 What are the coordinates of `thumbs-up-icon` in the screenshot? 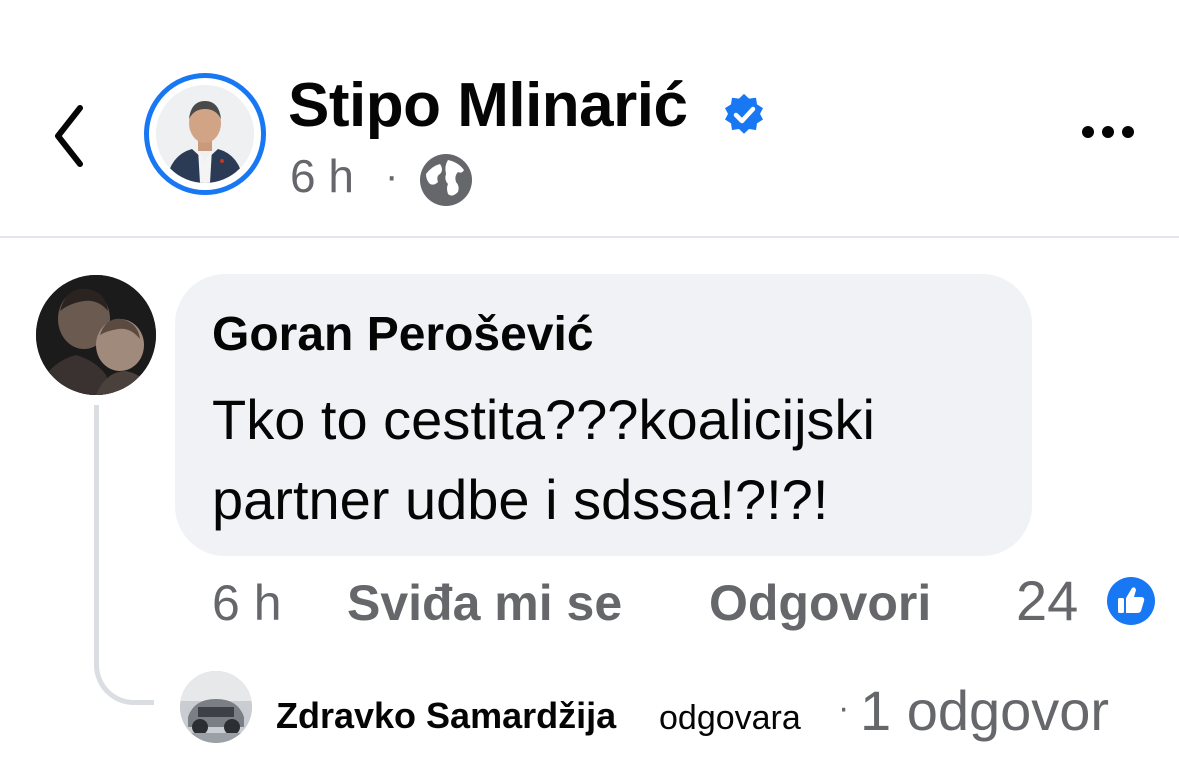 It's located at (1131, 601).